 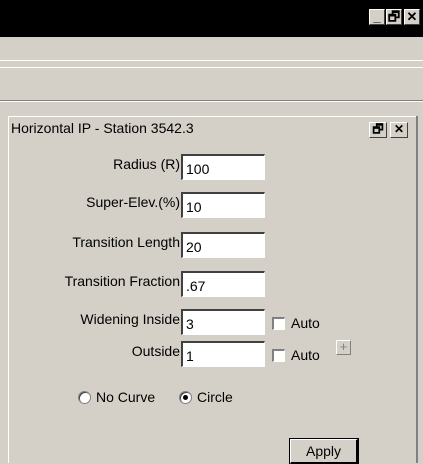 What do you see at coordinates (130, 319) in the screenshot?
I see `widening-inside-label: Widening Inside` at bounding box center [130, 319].